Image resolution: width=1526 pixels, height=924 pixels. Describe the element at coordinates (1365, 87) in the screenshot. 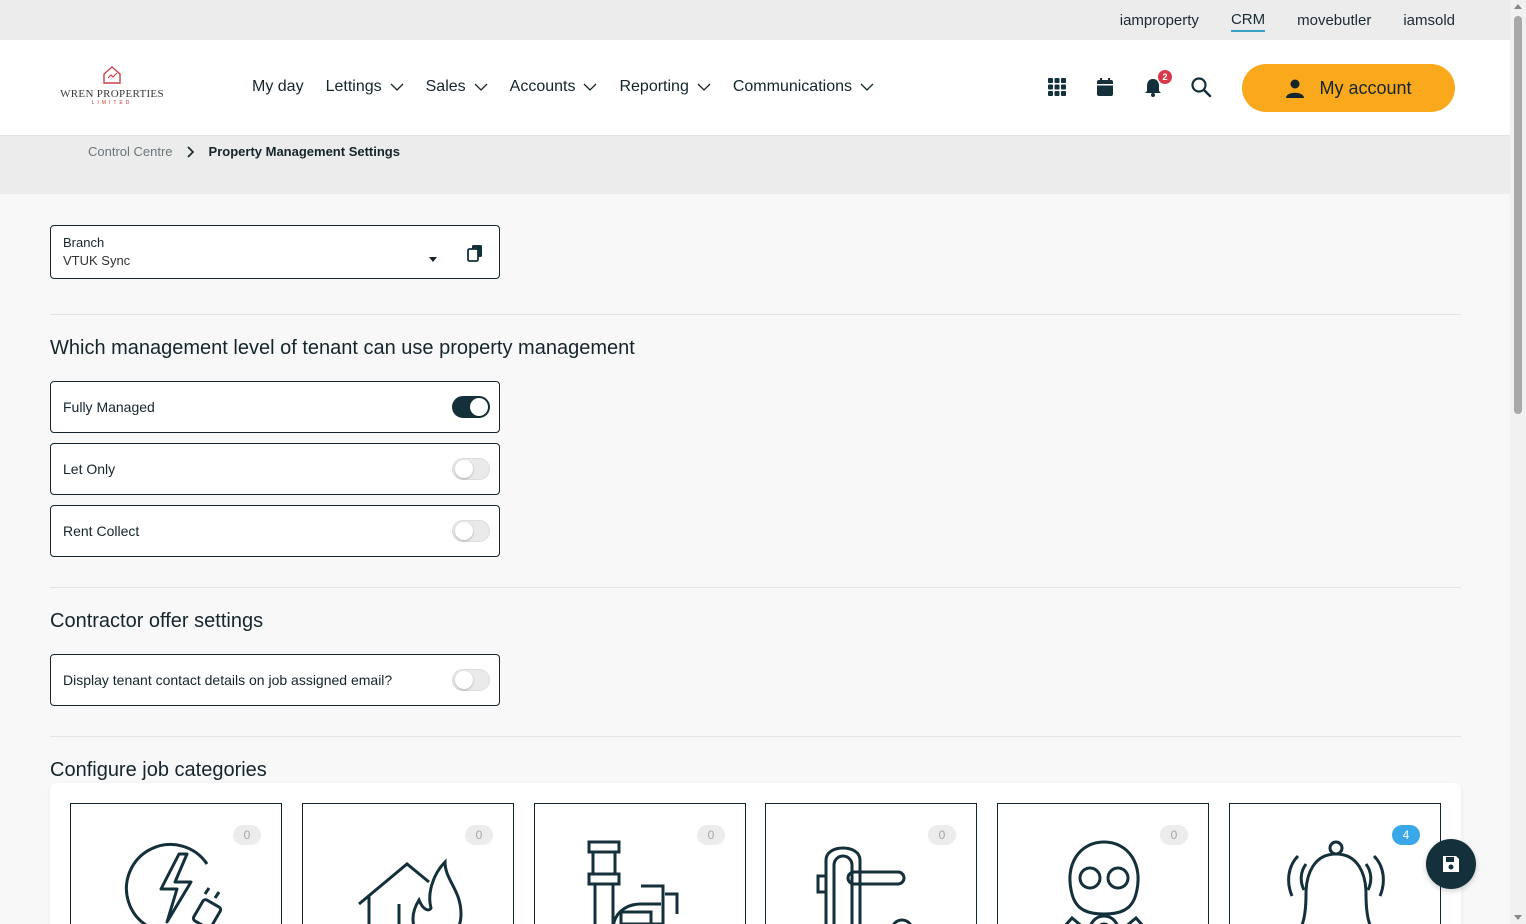

I see `my-account-label: My account` at that location.